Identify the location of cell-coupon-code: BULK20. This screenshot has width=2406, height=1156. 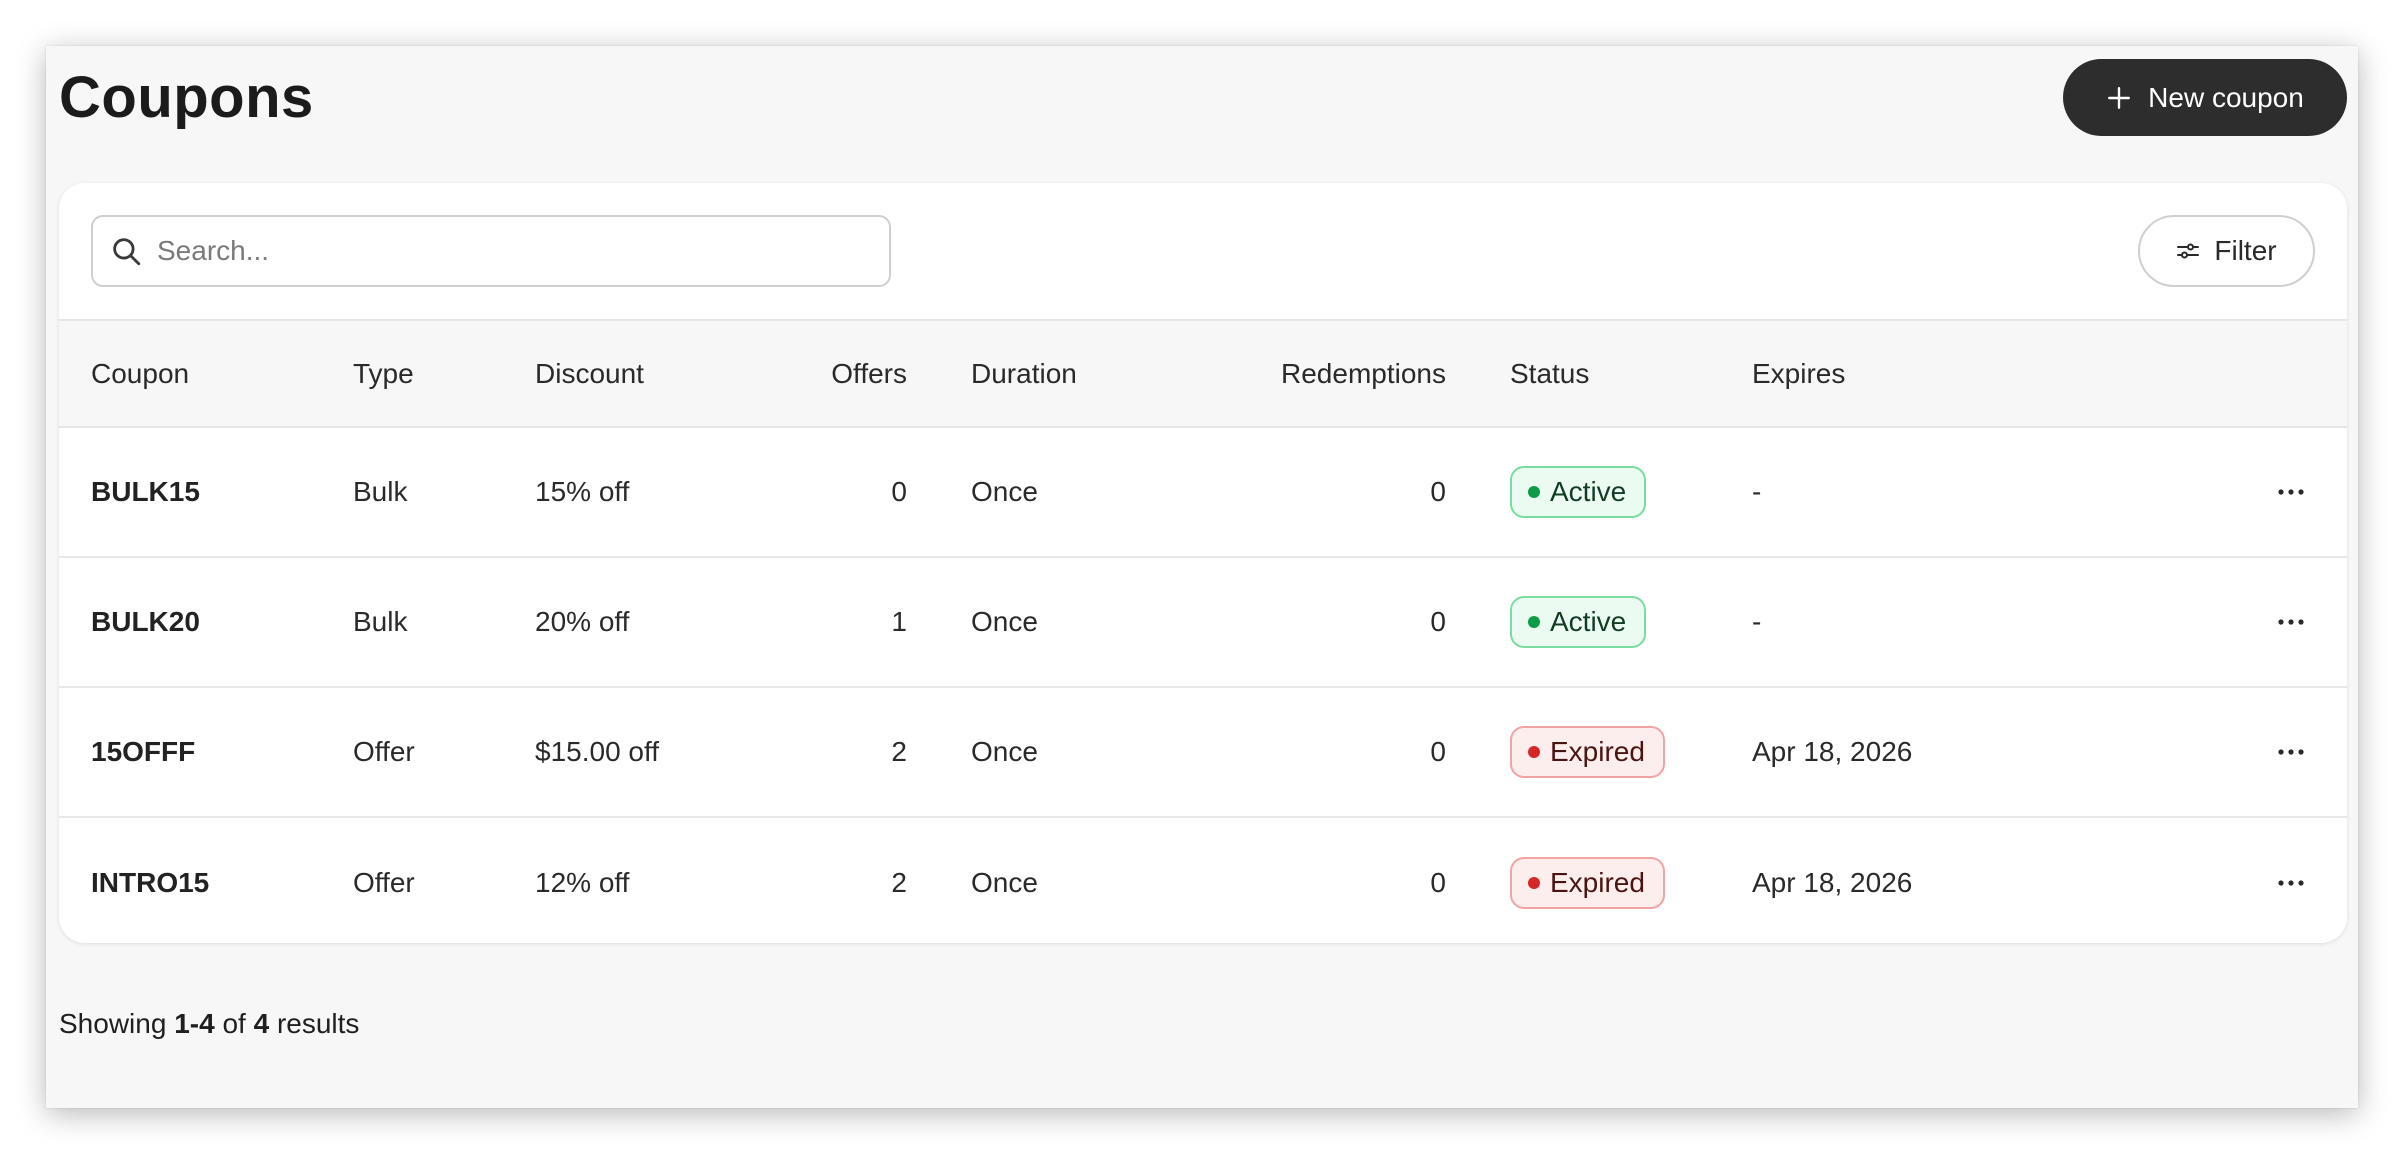
(206, 622).